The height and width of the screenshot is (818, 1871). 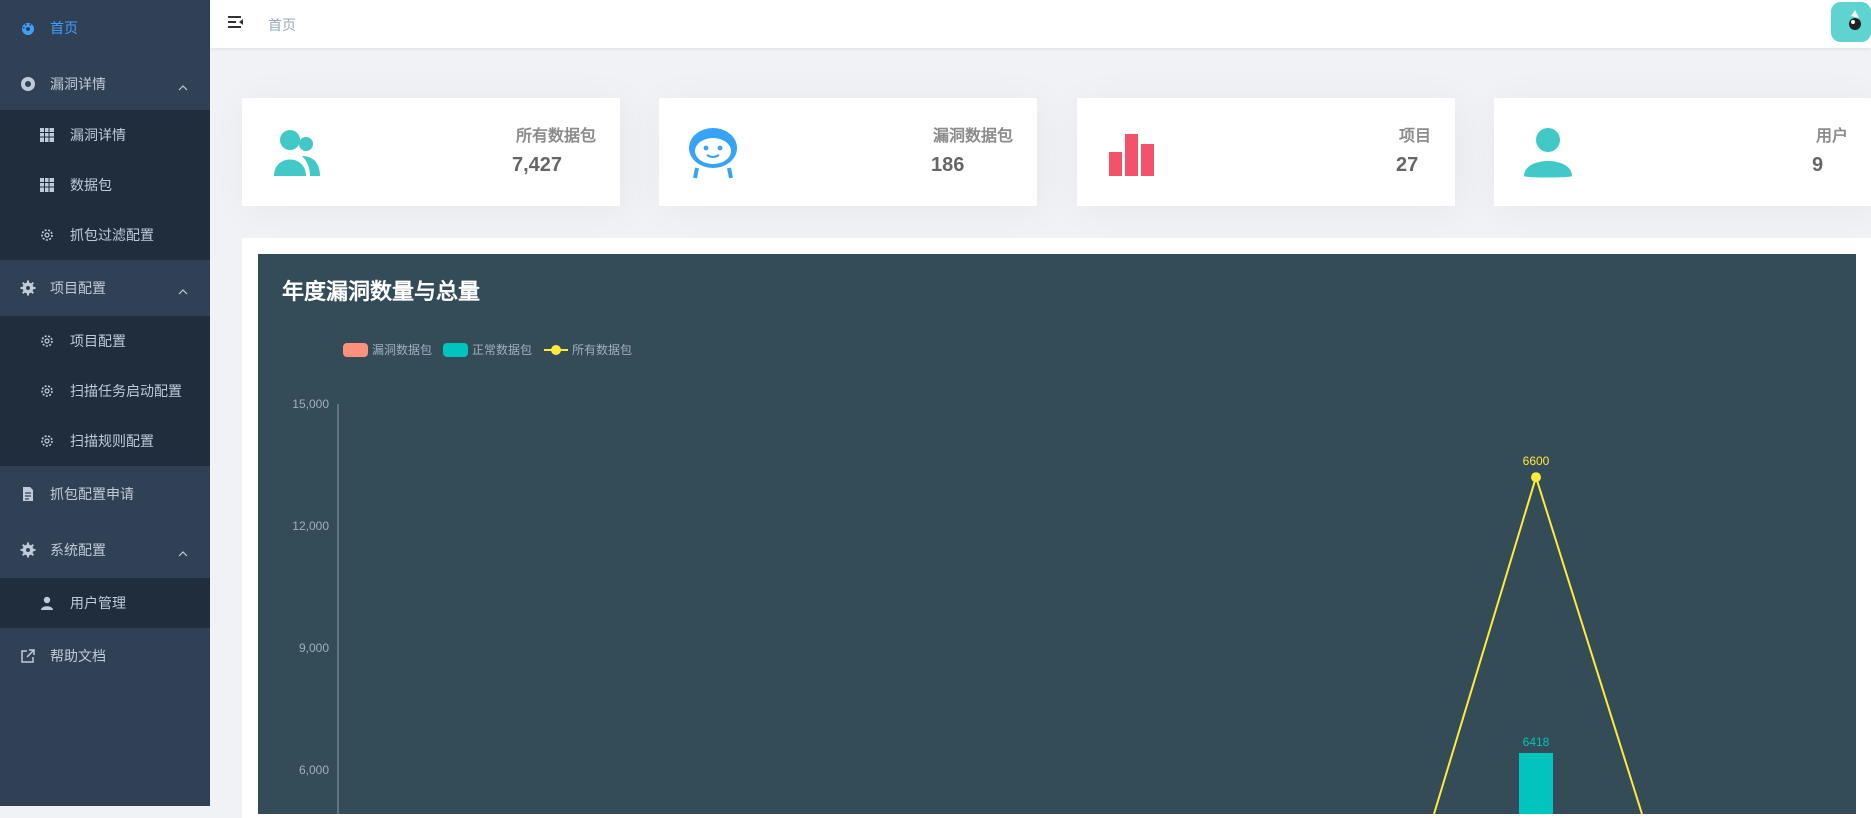 I want to click on sidebar-item-label: 系统配置, so click(x=78, y=550).